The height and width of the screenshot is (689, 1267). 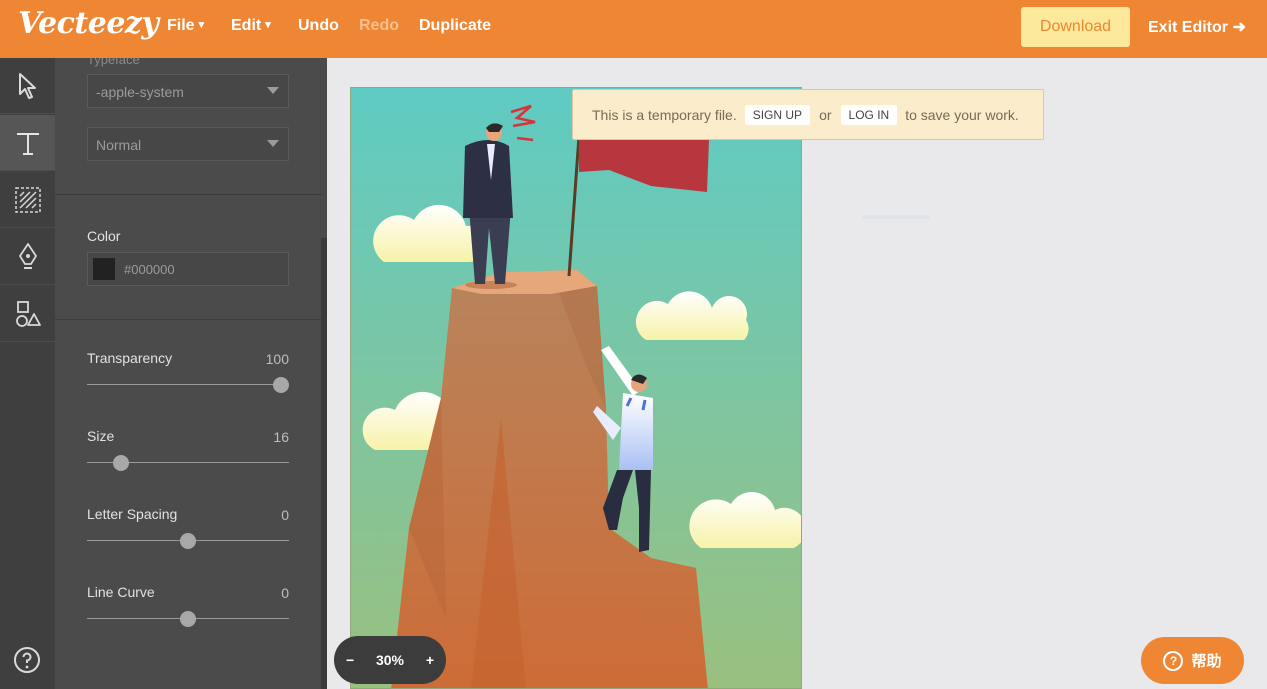 I want to click on zoom-in-button: +, so click(x=430, y=660).